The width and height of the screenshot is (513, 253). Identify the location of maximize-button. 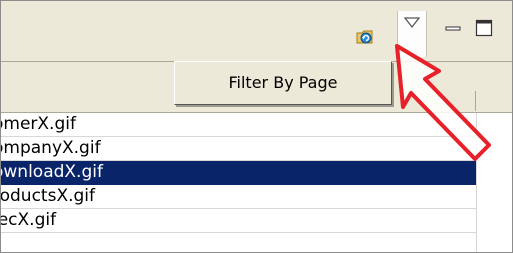
(484, 28).